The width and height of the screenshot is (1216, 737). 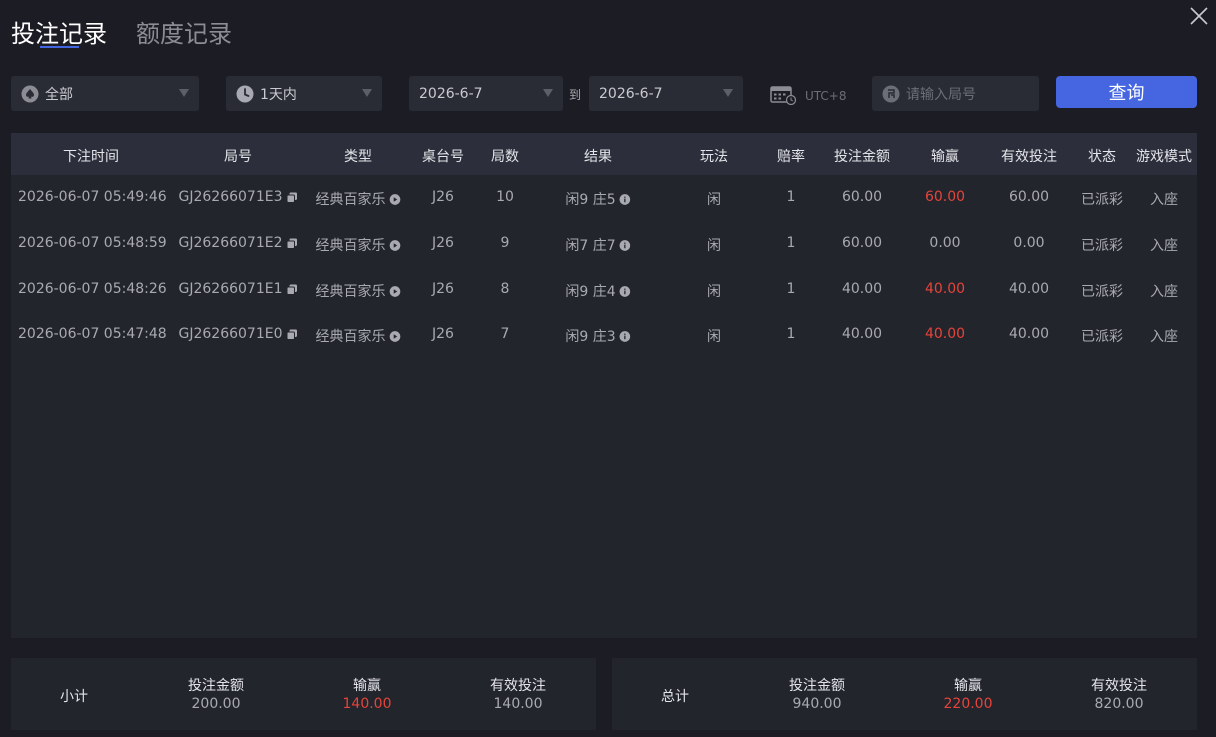 What do you see at coordinates (518, 704) in the screenshot?
I see `subtotal-valid-value: 140.00` at bounding box center [518, 704].